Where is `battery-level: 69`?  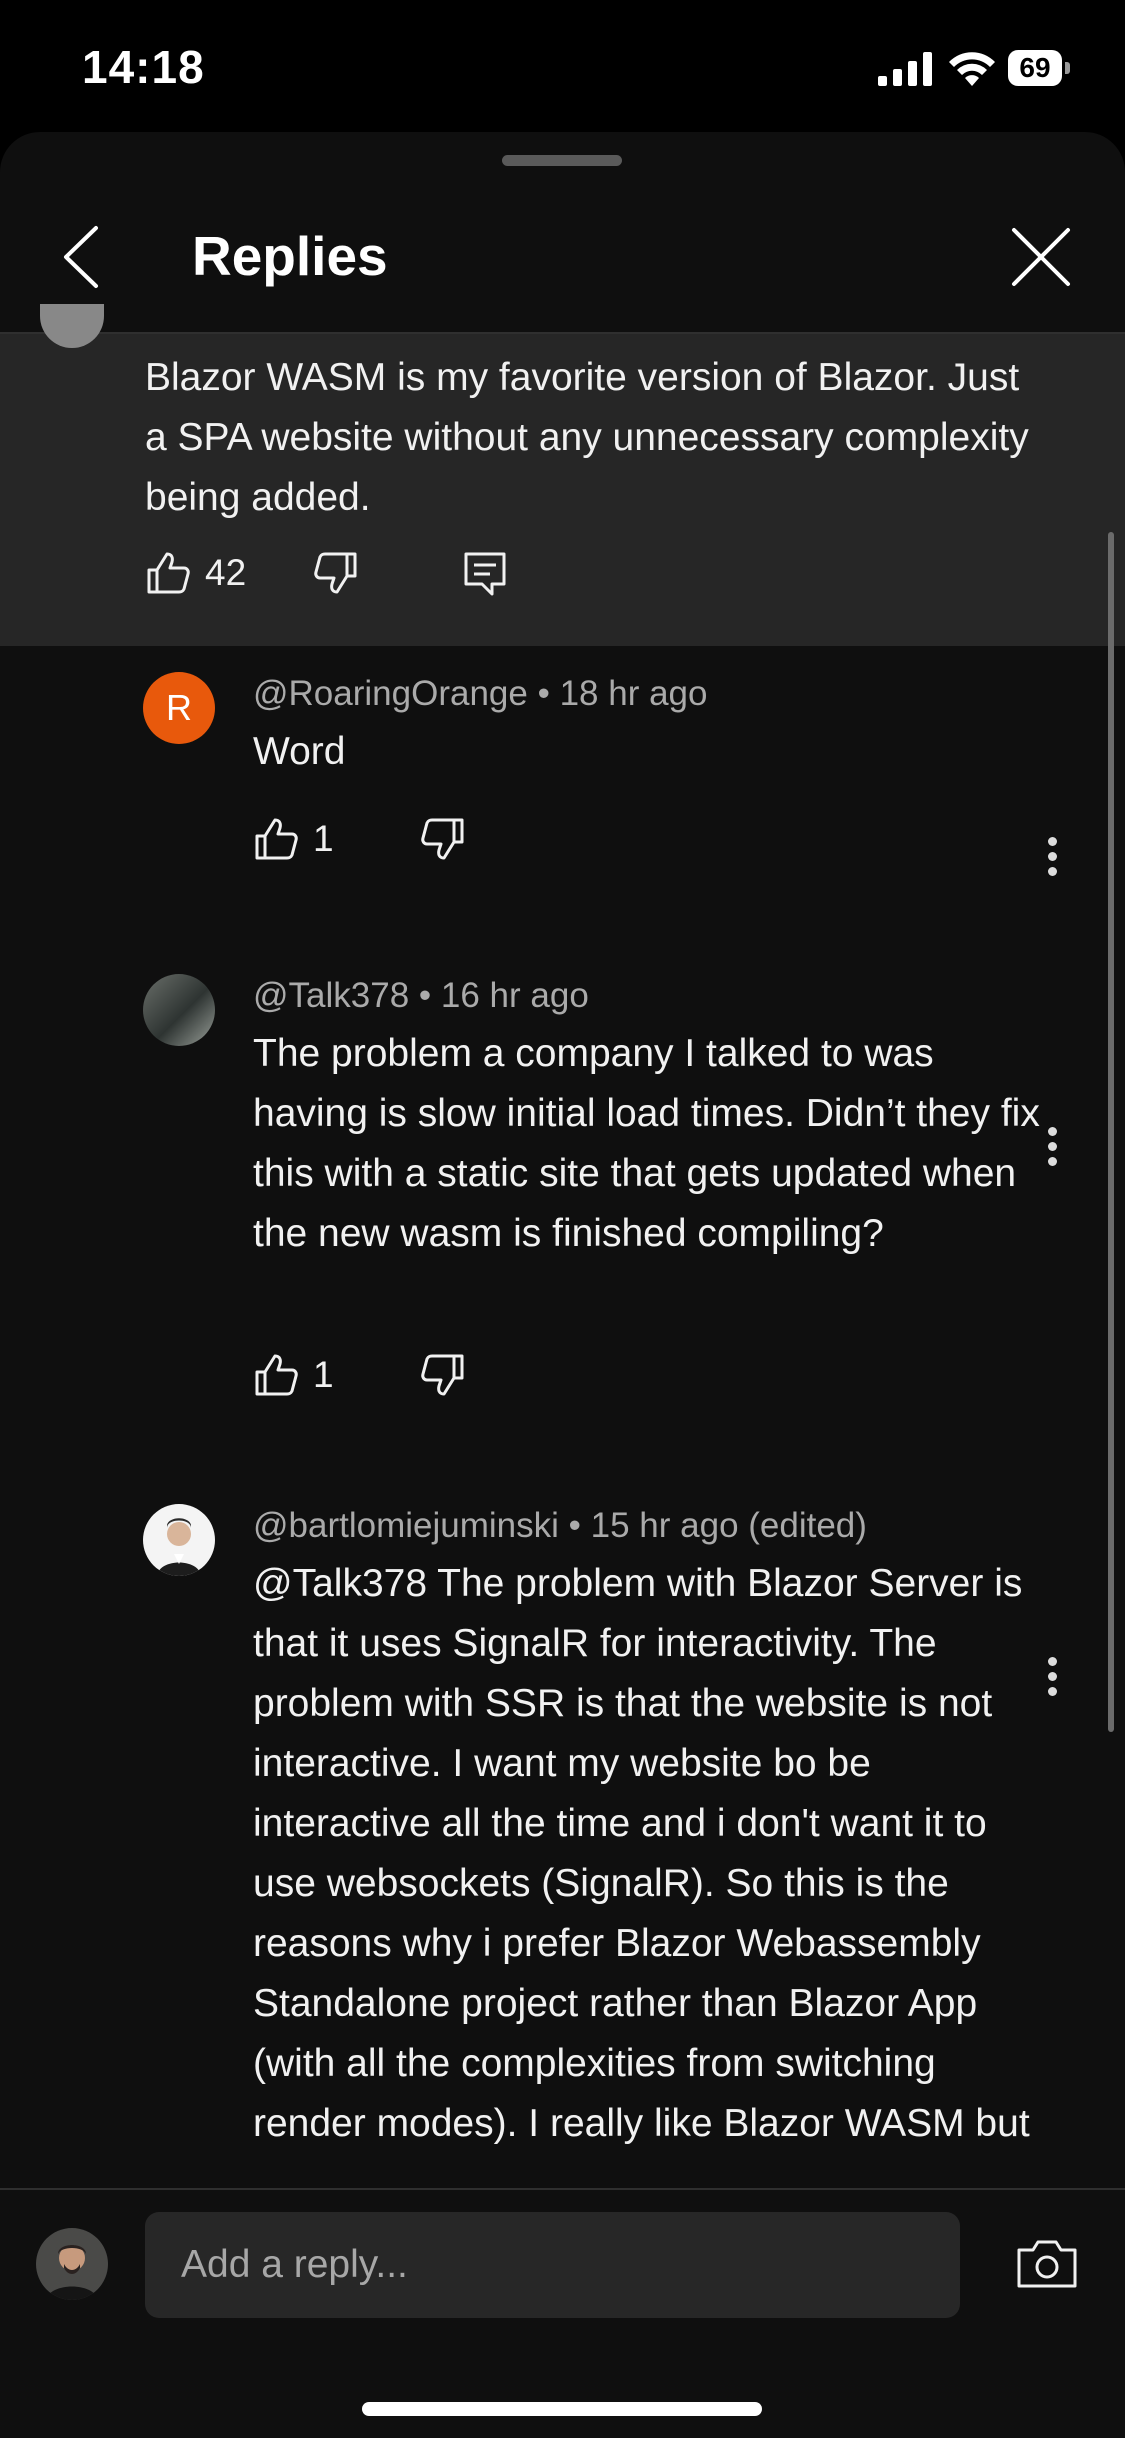 battery-level: 69 is located at coordinates (1035, 68).